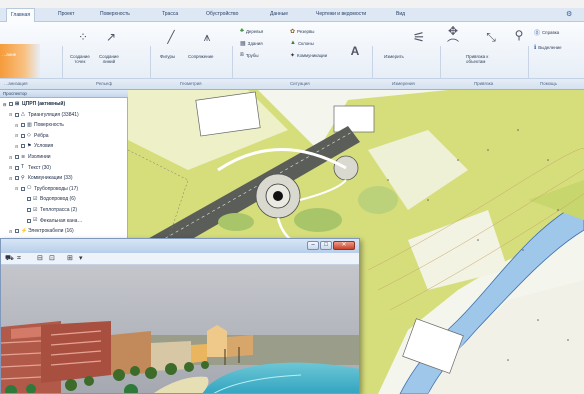 The image size is (584, 394). Describe the element at coordinates (23, 114) in the screenshot. I see `node-type-icon: △` at that location.